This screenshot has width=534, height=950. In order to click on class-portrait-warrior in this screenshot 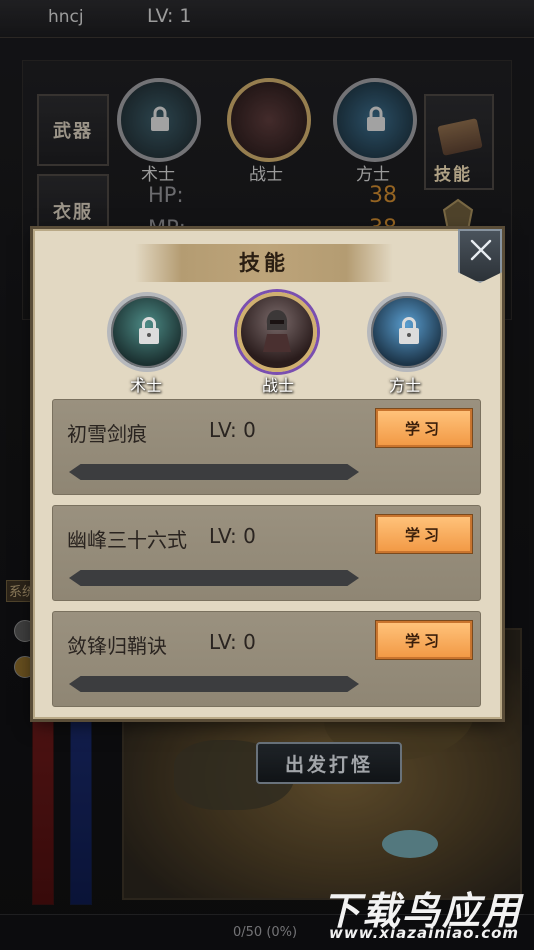, I will do `click(277, 332)`.